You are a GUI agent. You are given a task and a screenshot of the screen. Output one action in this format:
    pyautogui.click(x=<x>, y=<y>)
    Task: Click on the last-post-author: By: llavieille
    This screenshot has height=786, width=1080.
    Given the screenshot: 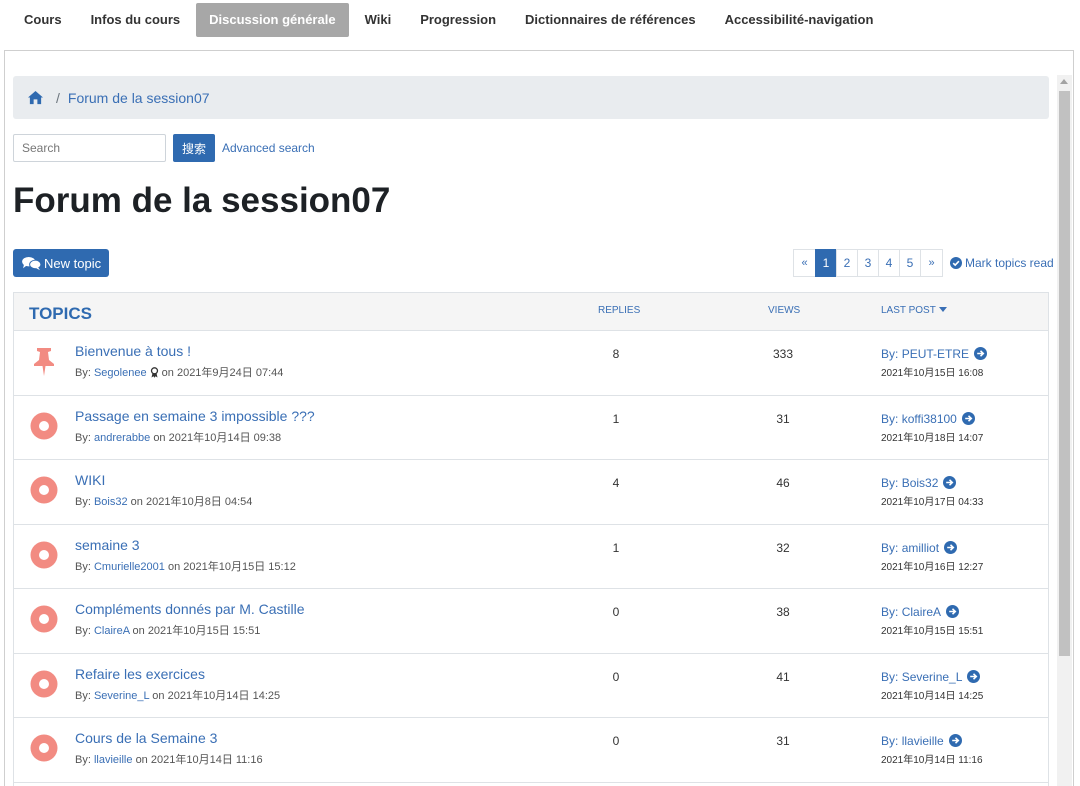 What is the action you would take?
    pyautogui.click(x=921, y=741)
    